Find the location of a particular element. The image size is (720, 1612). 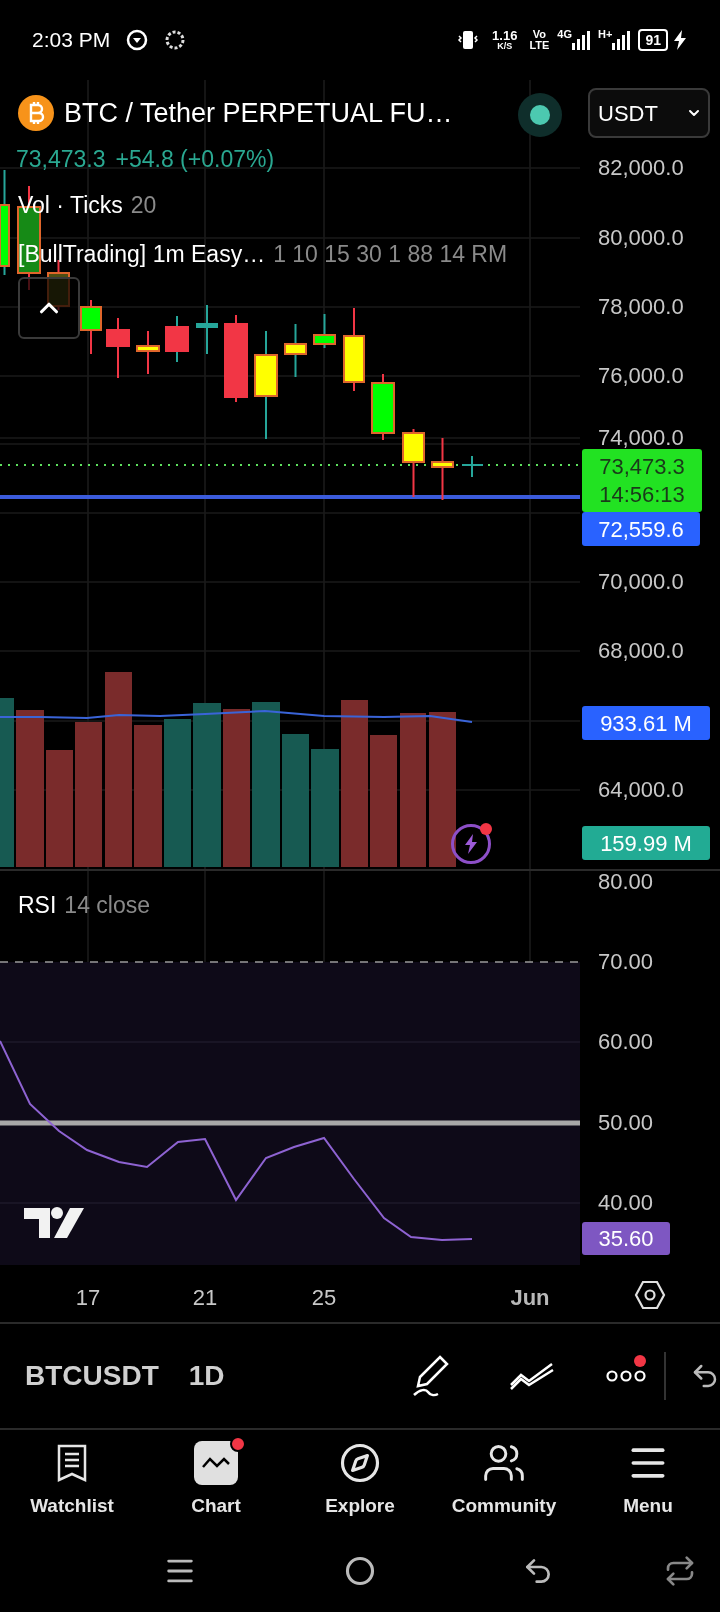

indicator-params: 20 is located at coordinates (143, 205).